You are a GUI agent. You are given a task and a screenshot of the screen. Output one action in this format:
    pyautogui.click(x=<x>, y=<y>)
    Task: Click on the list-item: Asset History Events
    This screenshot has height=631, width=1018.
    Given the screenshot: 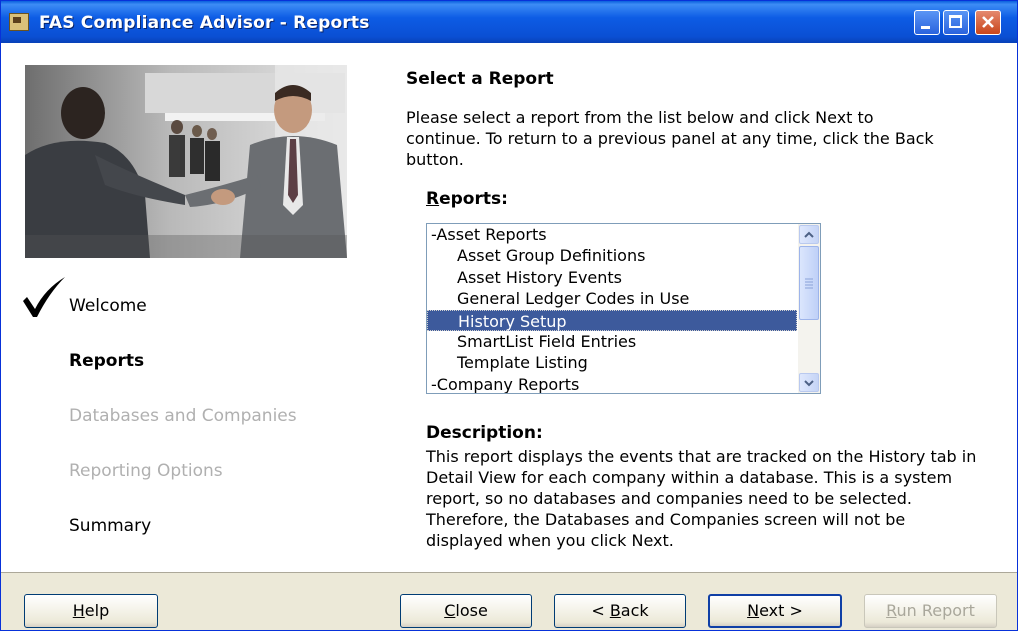 What is the action you would take?
    pyautogui.click(x=612, y=277)
    